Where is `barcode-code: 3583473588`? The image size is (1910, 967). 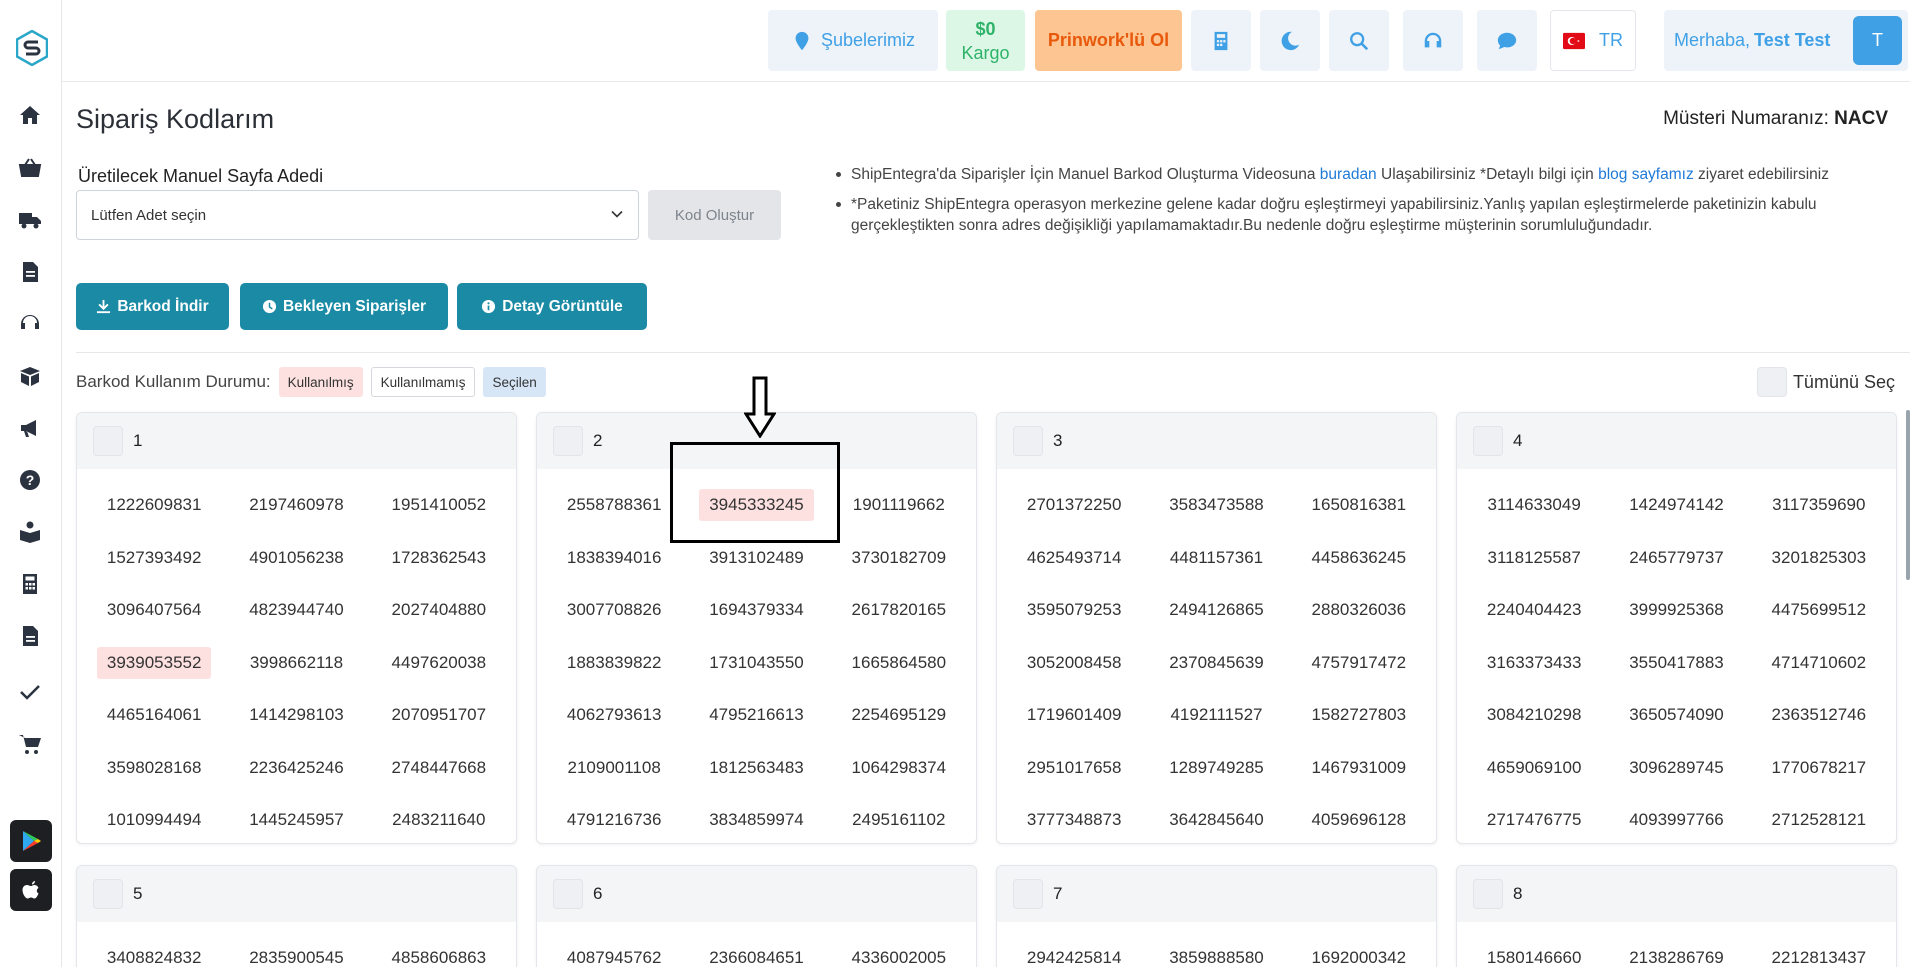
barcode-code: 3583473588 is located at coordinates (1216, 505).